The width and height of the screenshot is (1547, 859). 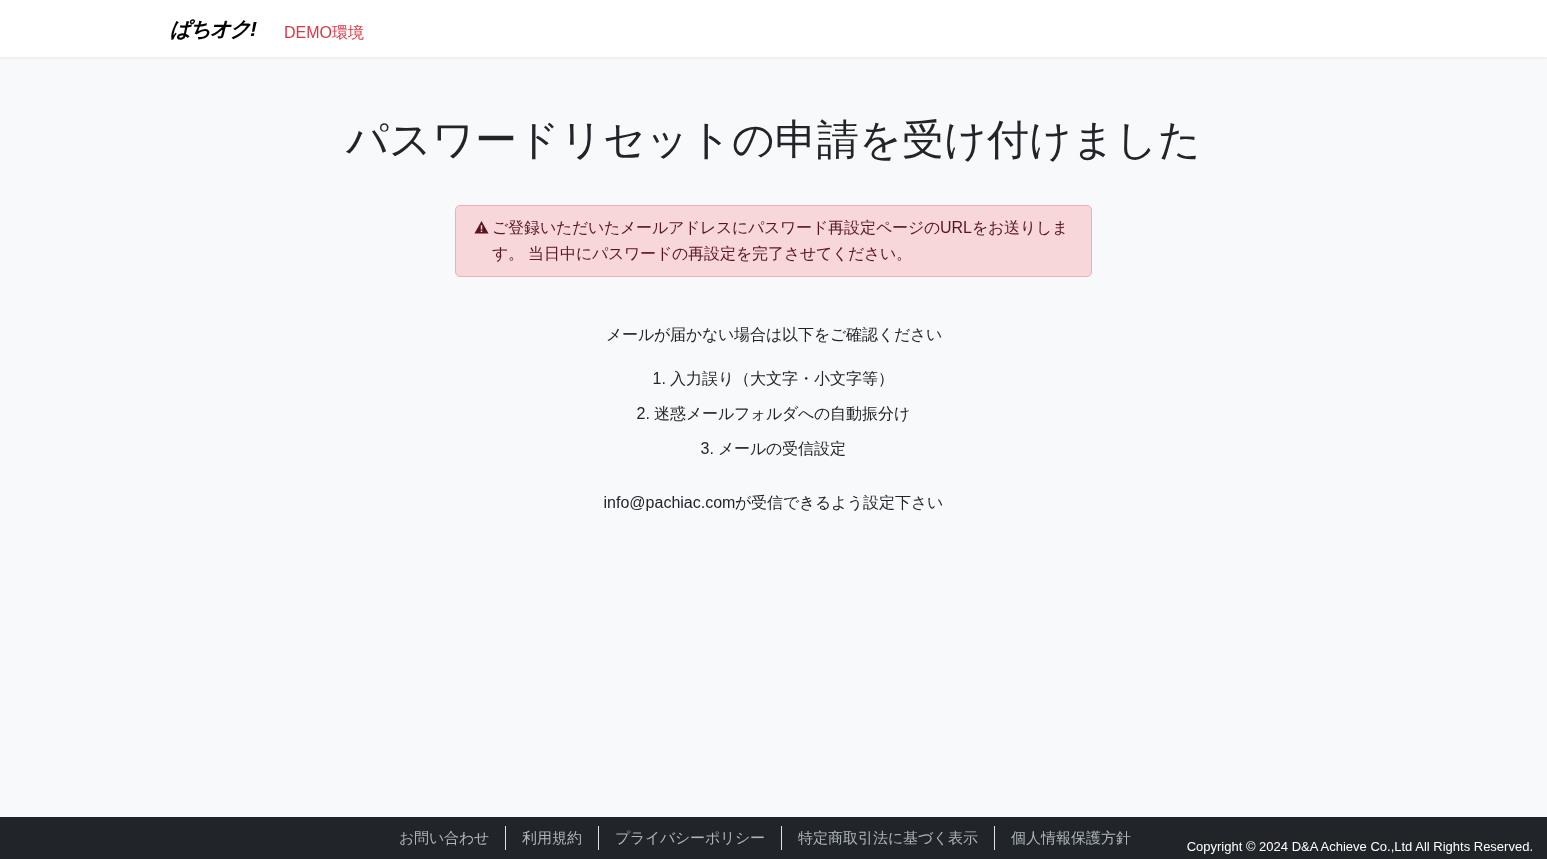 I want to click on logo: ぱちオク!, so click(x=213, y=28).